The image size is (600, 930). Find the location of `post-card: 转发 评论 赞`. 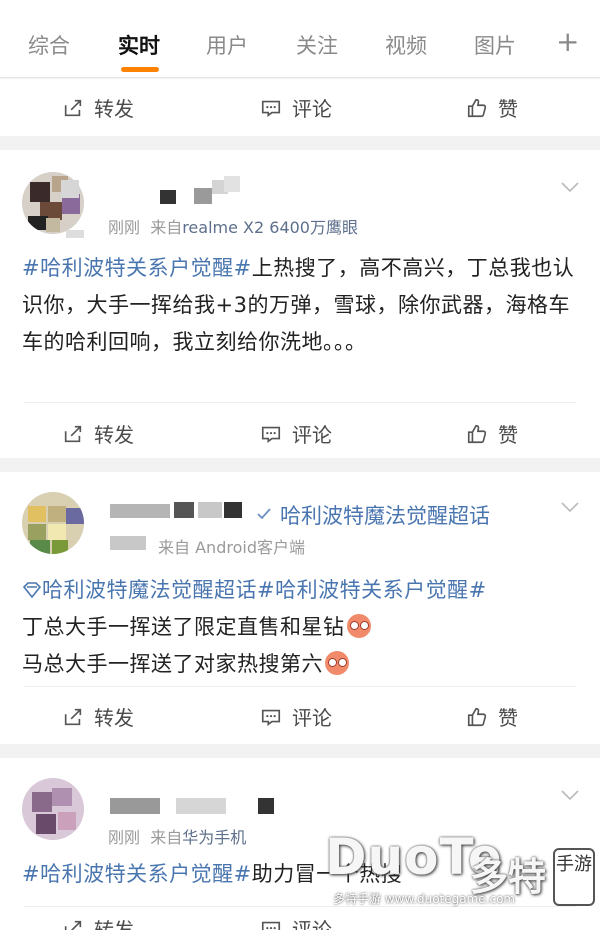

post-card: 转发 评论 赞 is located at coordinates (300, 107).